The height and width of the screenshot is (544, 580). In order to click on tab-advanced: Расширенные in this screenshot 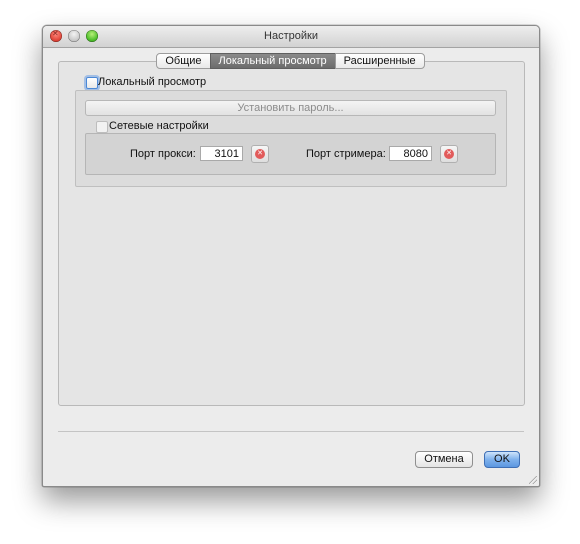, I will do `click(379, 61)`.